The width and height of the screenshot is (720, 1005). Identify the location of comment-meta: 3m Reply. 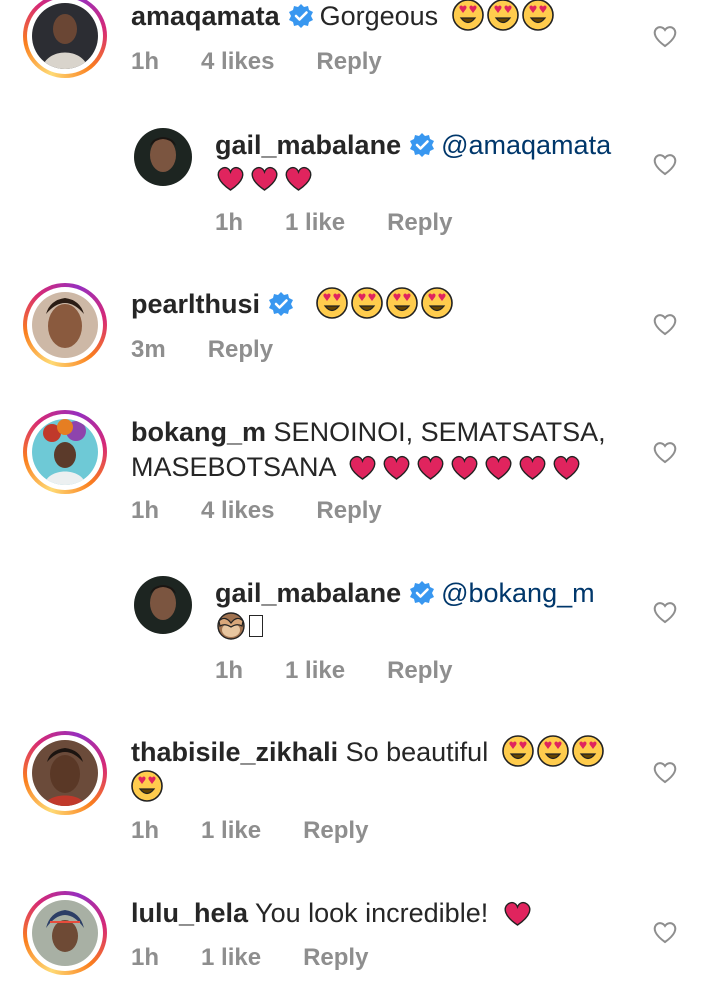
(223, 350).